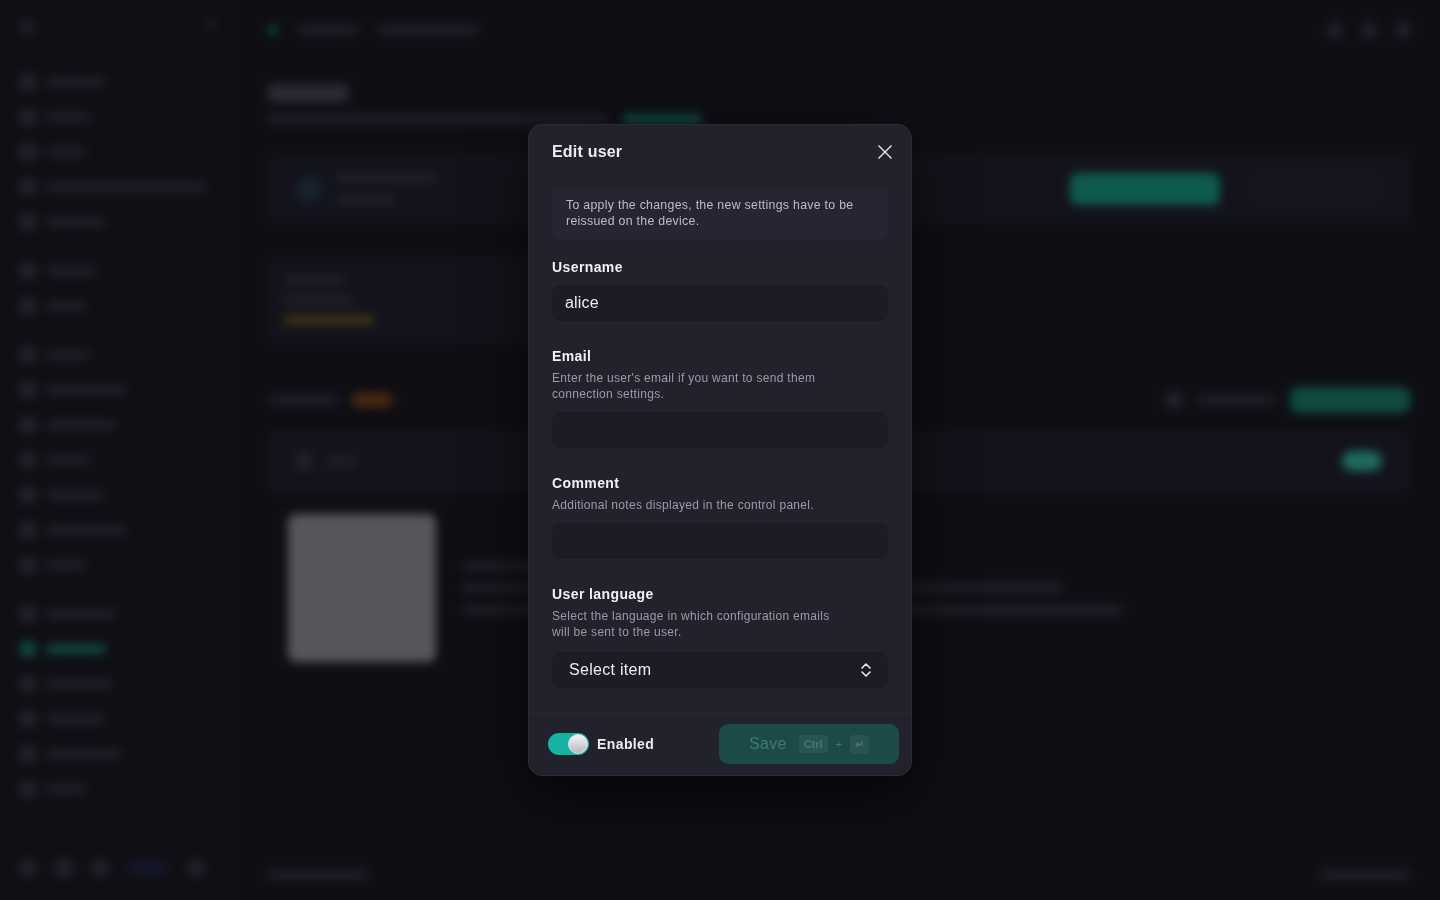 This screenshot has height=900, width=1440. Describe the element at coordinates (691, 624) in the screenshot. I see `field-description: Select the language in which configuration emails will be sent to the user.` at that location.